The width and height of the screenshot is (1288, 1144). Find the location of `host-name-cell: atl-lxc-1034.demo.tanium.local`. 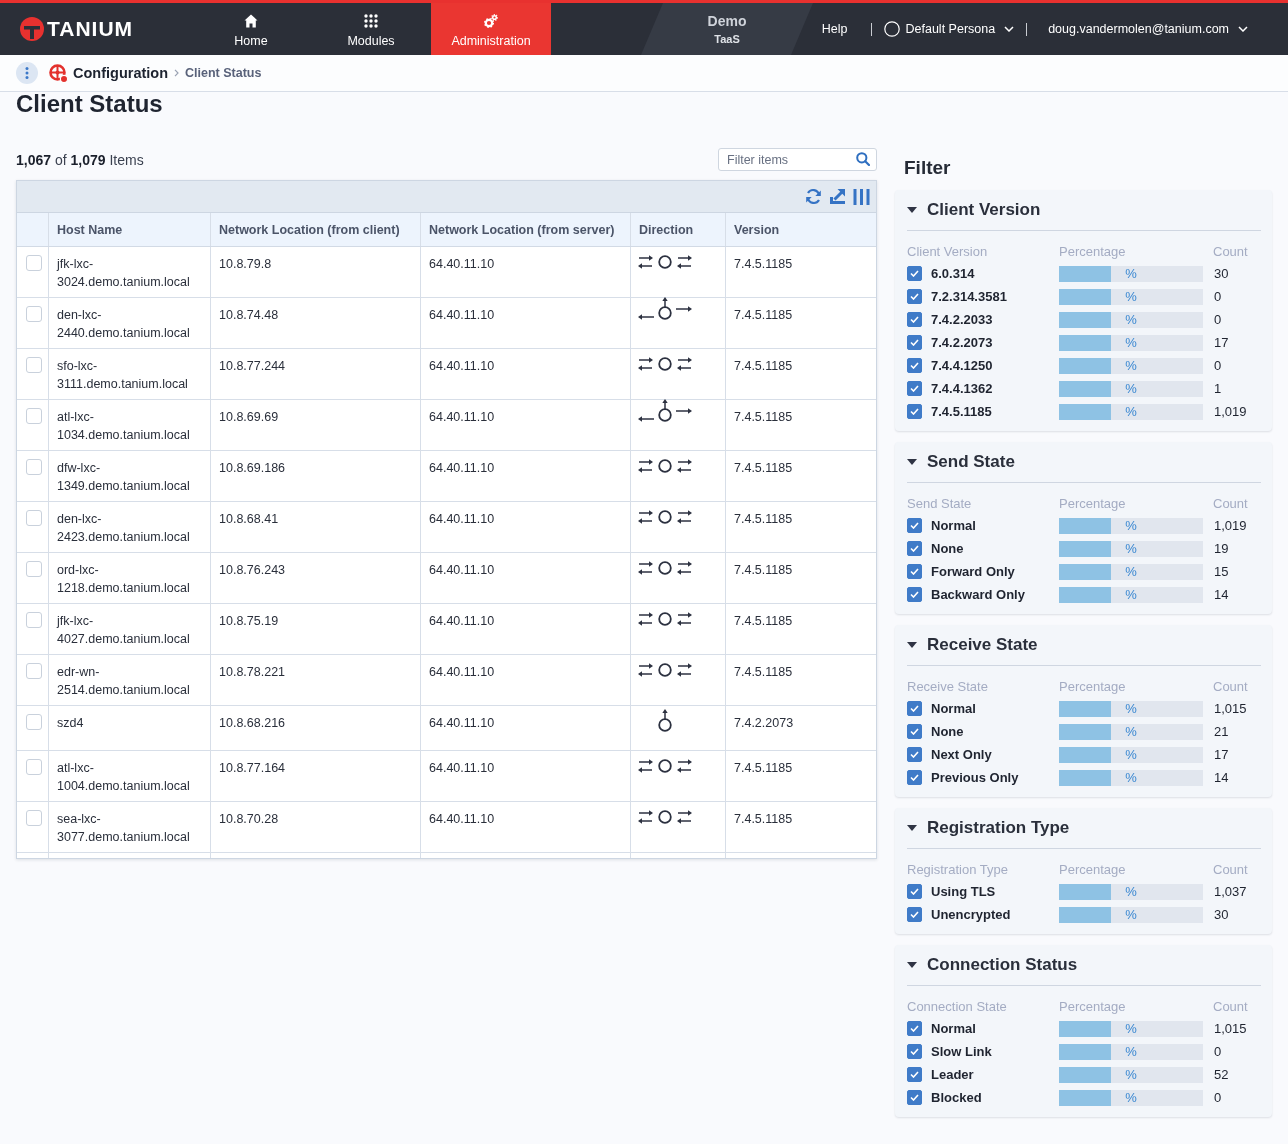

host-name-cell: atl-lxc-1034.demo.tanium.local is located at coordinates (123, 426).